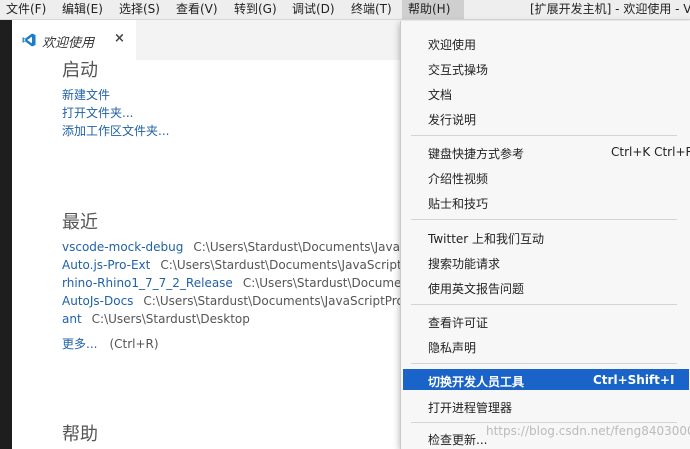 Image resolution: width=690 pixels, height=449 pixels. What do you see at coordinates (464, 263) in the screenshot?
I see `menu-item-feature-requests: 搜索功能请求` at bounding box center [464, 263].